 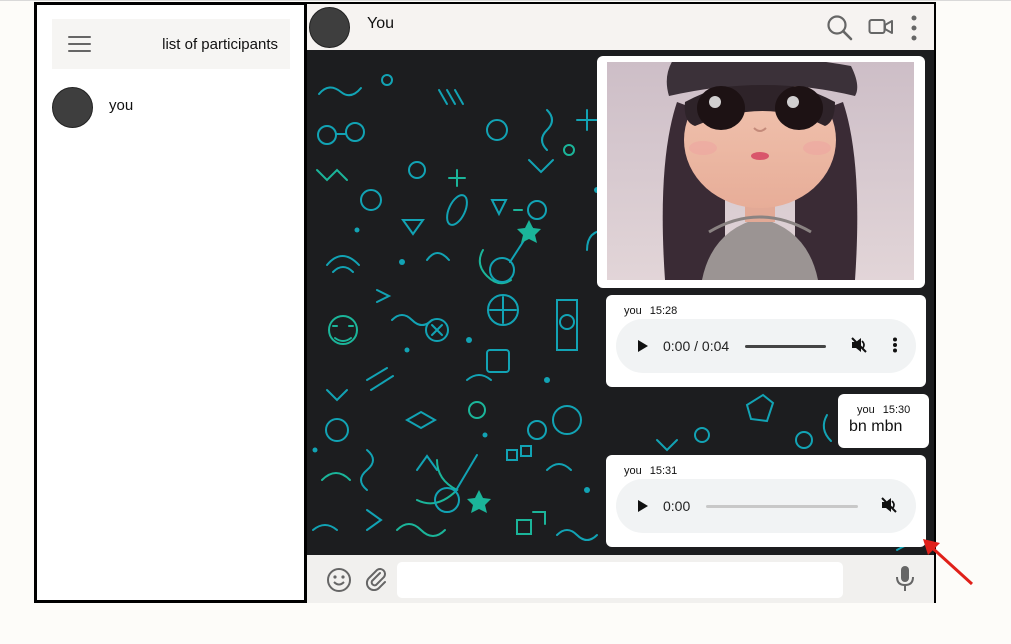 I want to click on message-time: 15:28, so click(x=663, y=311).